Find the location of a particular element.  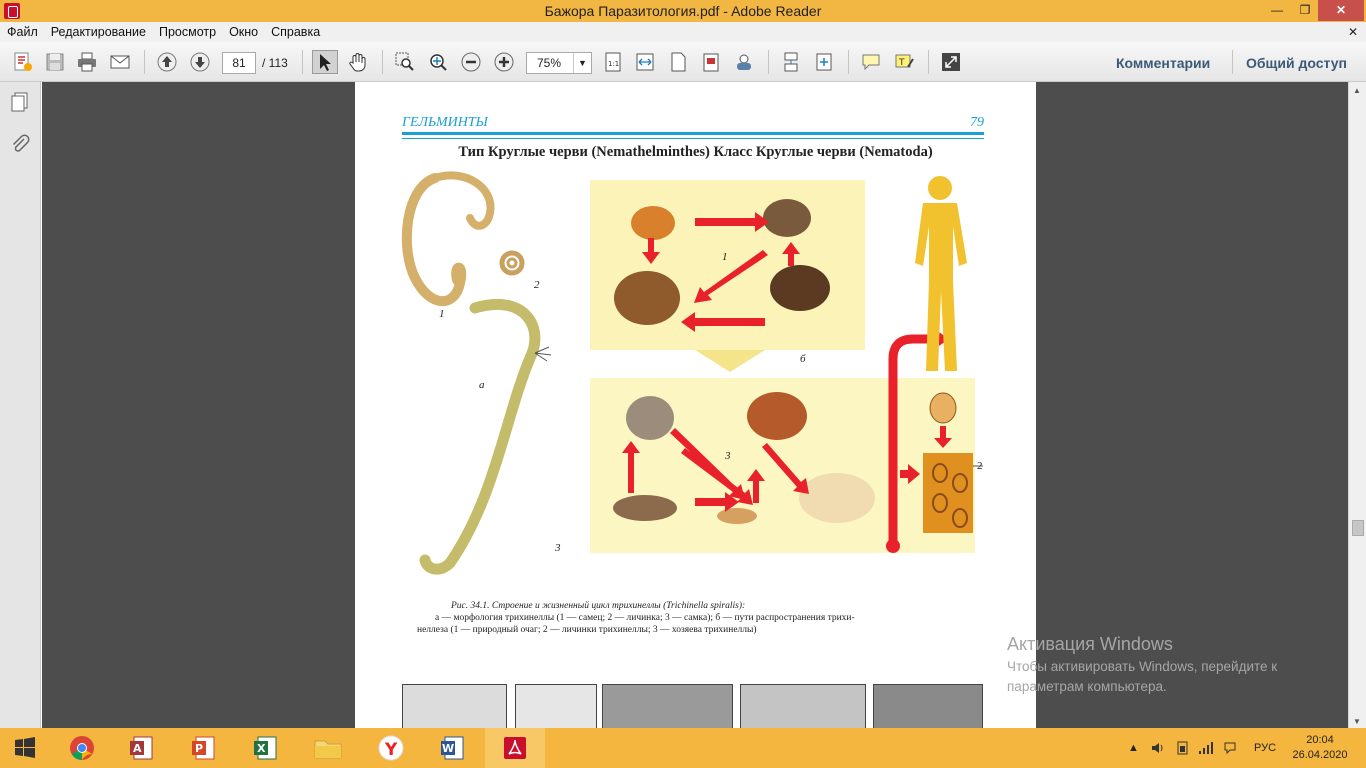

next-page-icon is located at coordinates (200, 62).